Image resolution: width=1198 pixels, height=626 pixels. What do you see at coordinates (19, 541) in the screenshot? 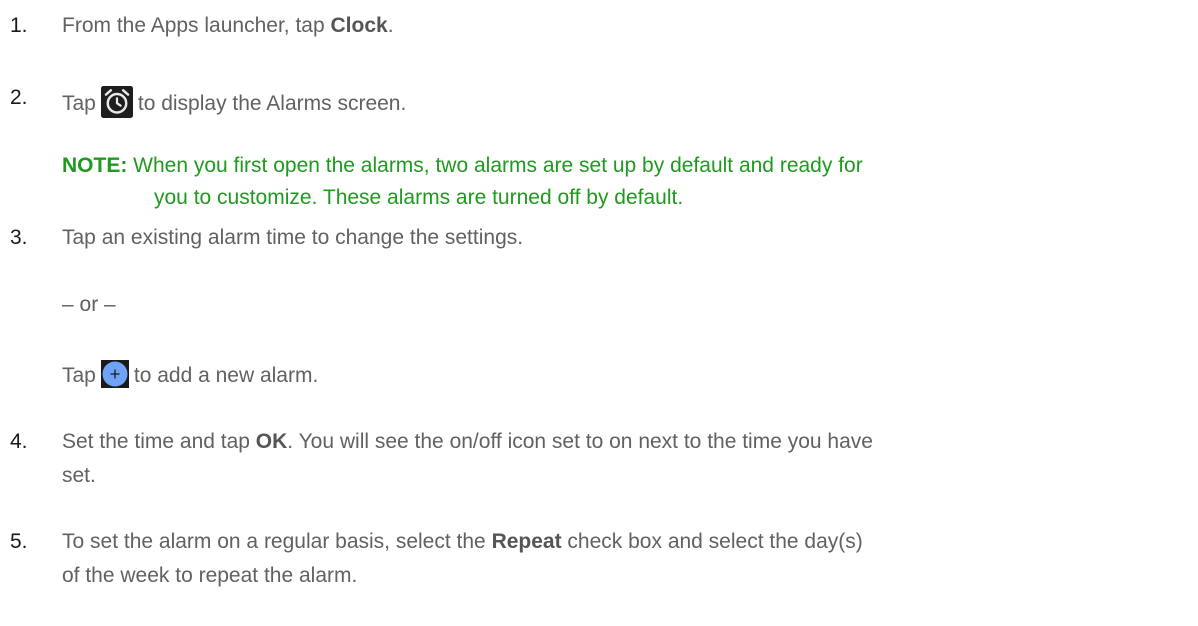
I see `step-number: 5.` at bounding box center [19, 541].